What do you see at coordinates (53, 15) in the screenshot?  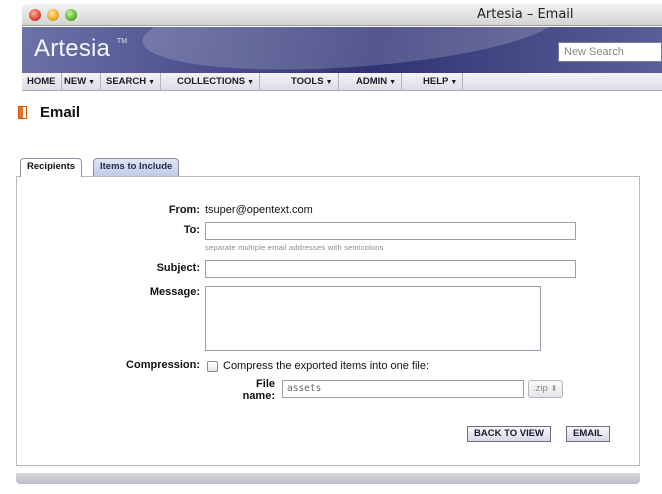 I see `minimize-window-icon` at bounding box center [53, 15].